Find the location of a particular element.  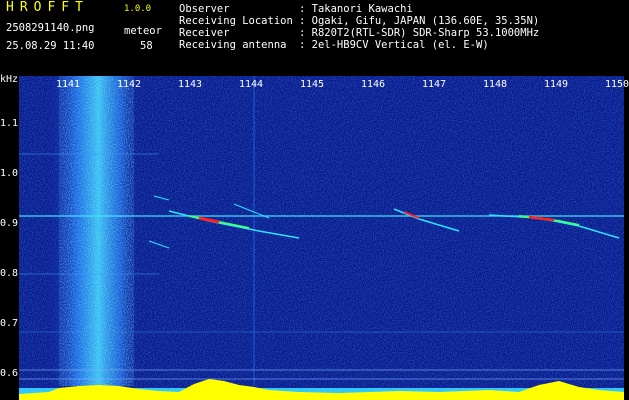

y-tick-label: 1.0 is located at coordinates (9, 173).